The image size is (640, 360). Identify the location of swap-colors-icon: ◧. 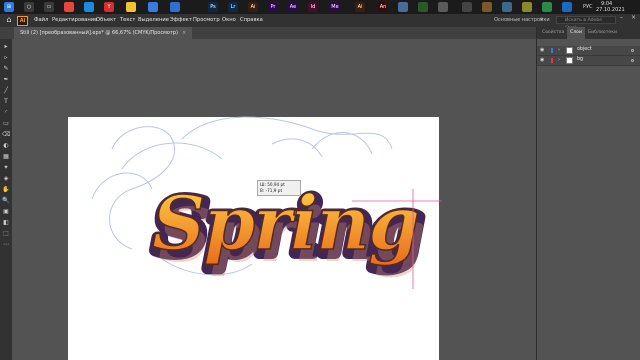
(6, 223).